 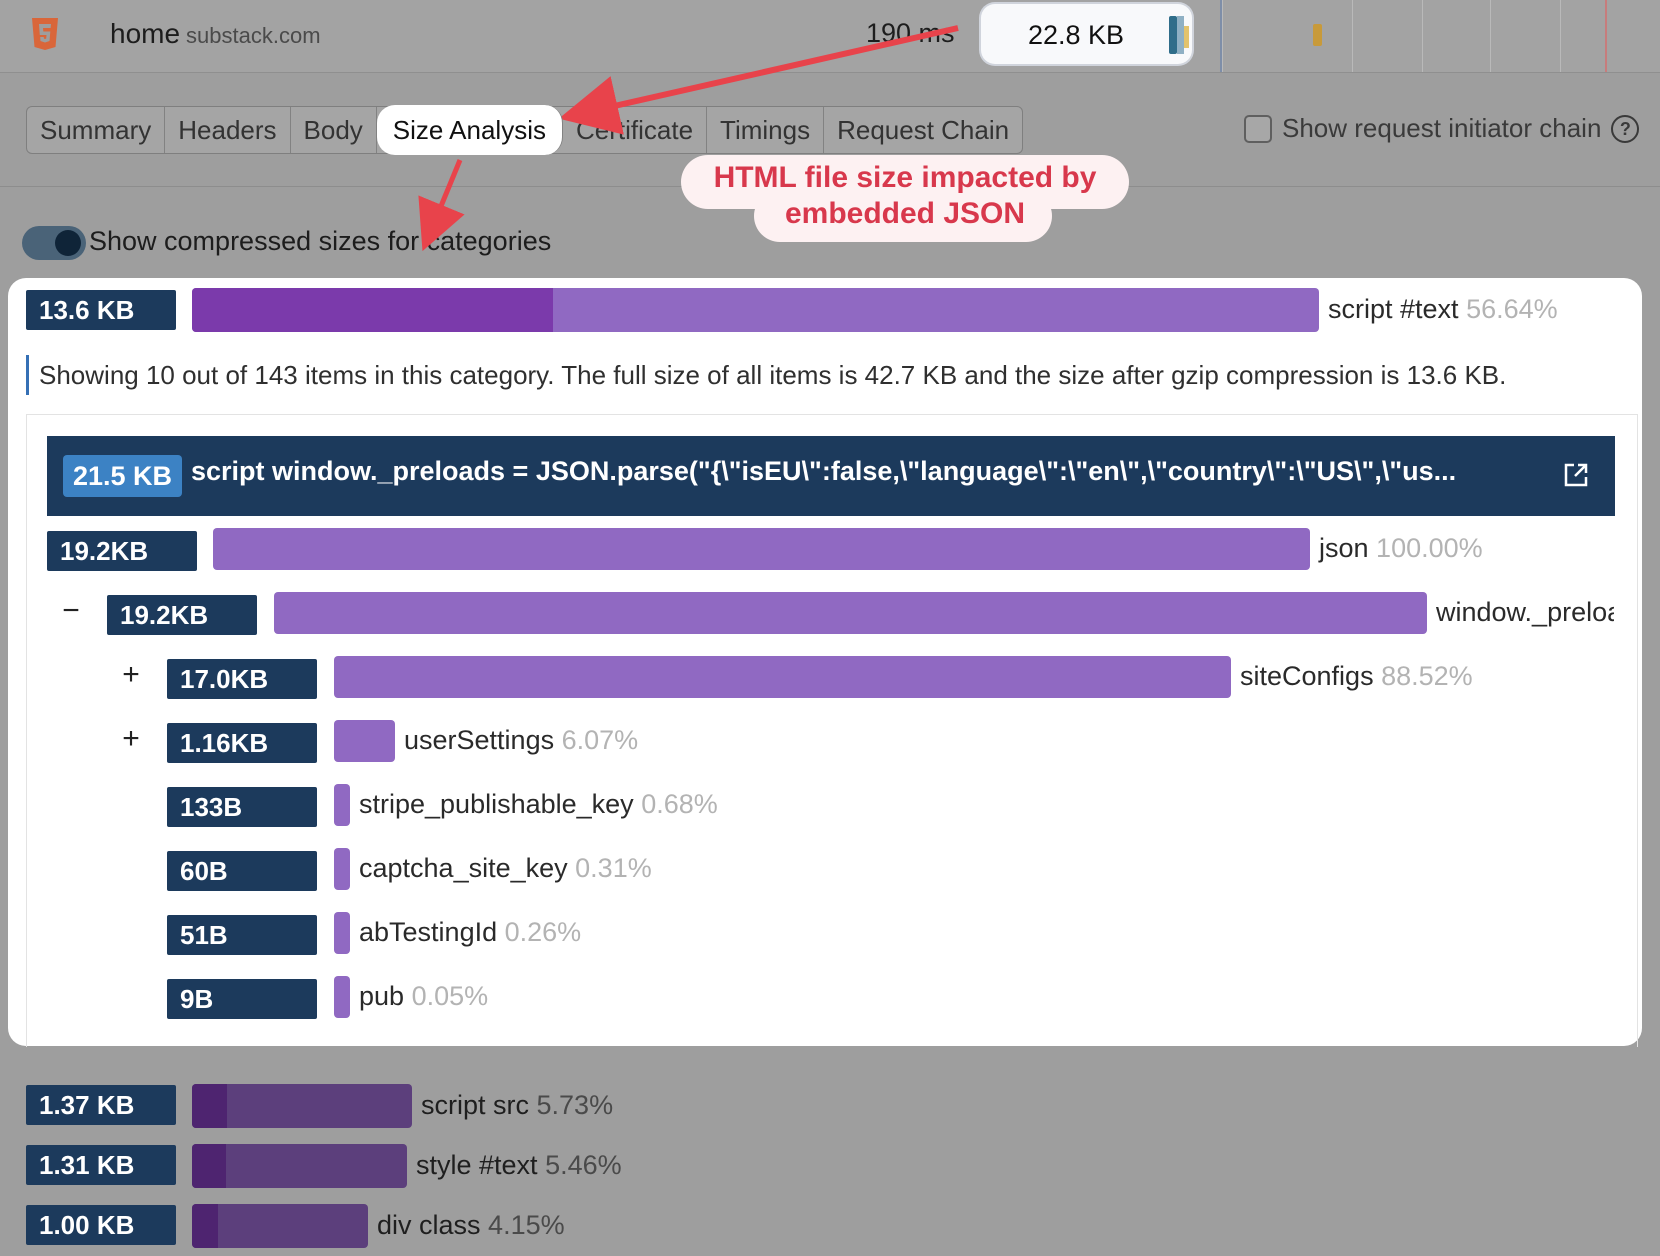 I want to click on tree-label-name: captcha_site_key, so click(x=463, y=868).